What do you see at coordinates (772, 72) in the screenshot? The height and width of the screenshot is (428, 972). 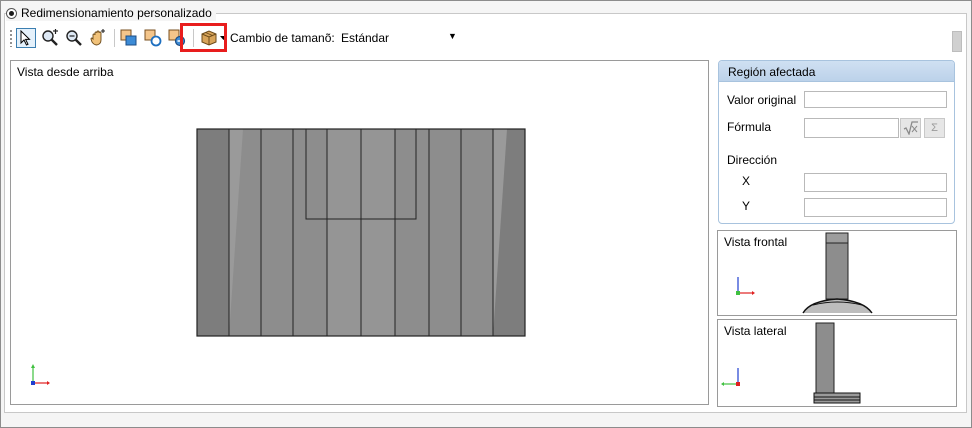 I see `affected-region-title: Región afectada` at bounding box center [772, 72].